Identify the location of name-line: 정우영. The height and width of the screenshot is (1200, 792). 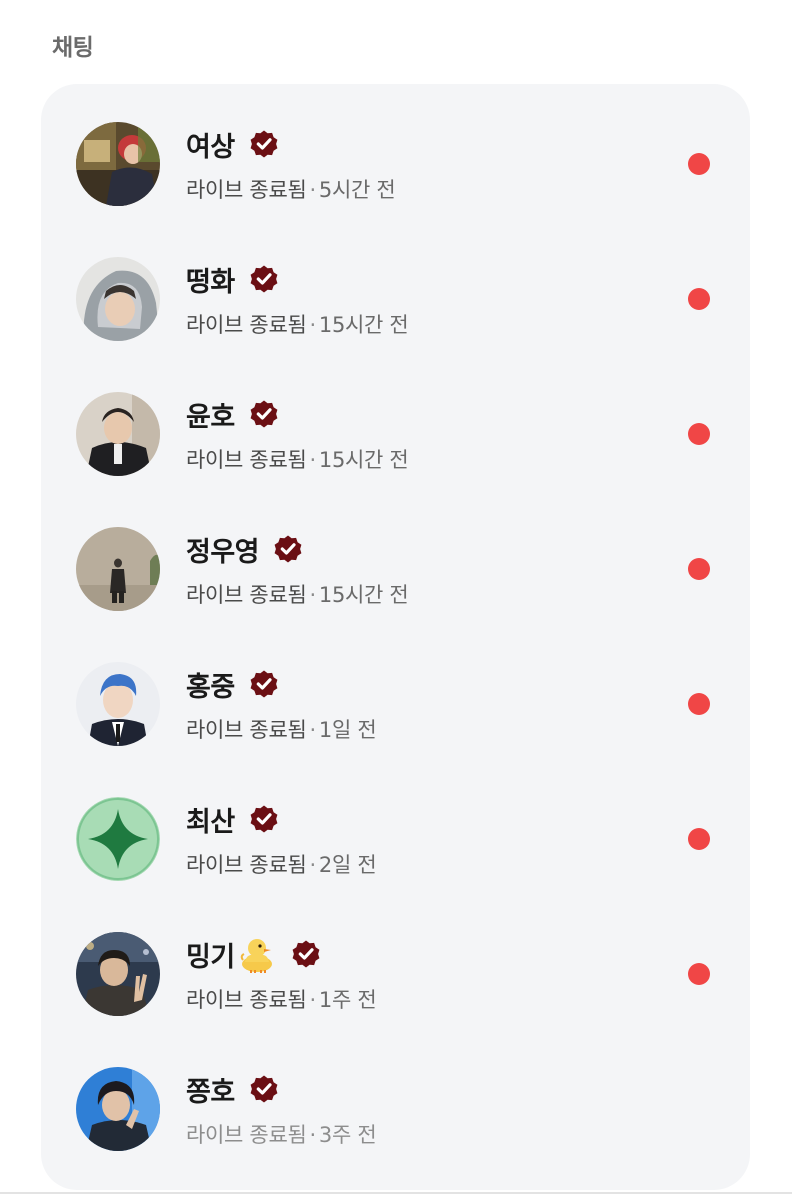
(245, 549).